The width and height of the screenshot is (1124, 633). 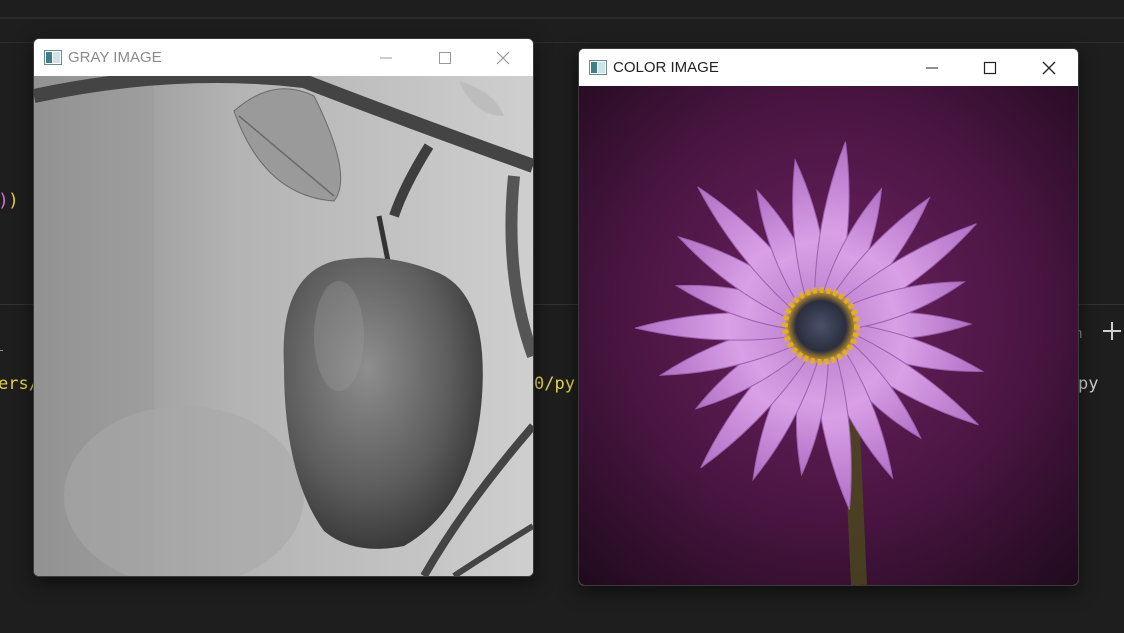 I want to click on titlebar: COLOR IMAGE, so click(x=828, y=67).